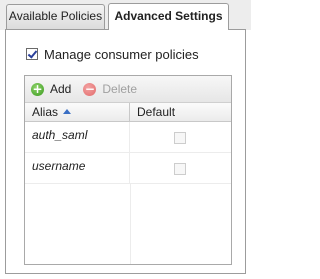 Image resolution: width=320 pixels, height=279 pixels. What do you see at coordinates (61, 89) in the screenshot?
I see `add-button-label: Add` at bounding box center [61, 89].